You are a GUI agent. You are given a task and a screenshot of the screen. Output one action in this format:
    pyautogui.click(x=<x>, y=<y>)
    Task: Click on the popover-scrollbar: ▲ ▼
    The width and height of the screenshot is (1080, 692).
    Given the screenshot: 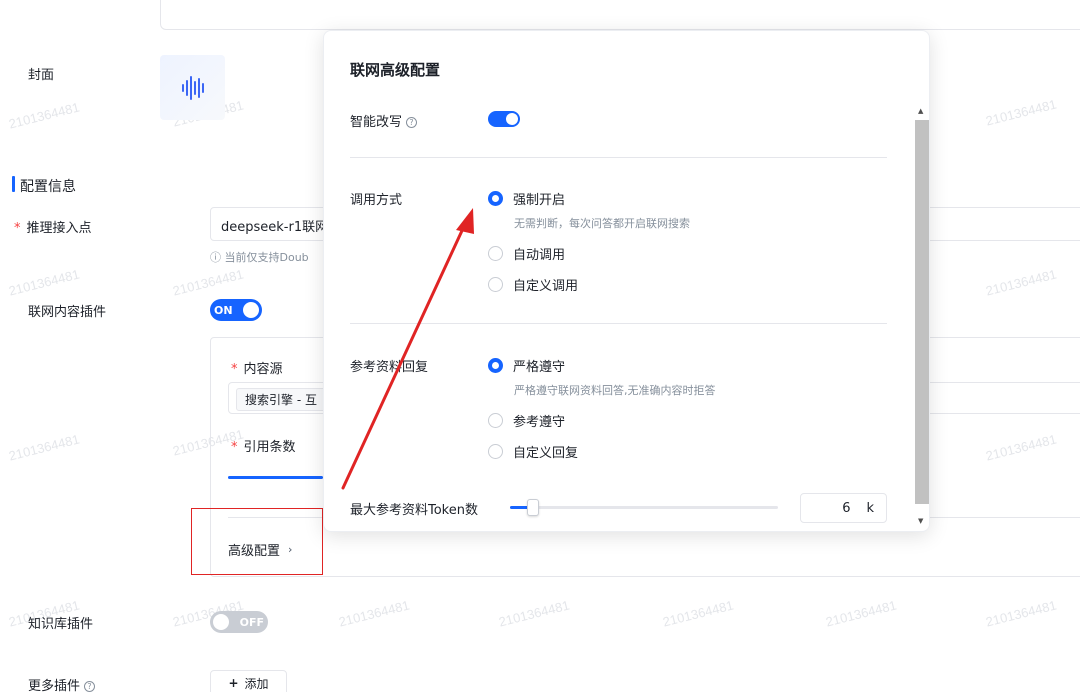 What is the action you would take?
    pyautogui.click(x=922, y=316)
    